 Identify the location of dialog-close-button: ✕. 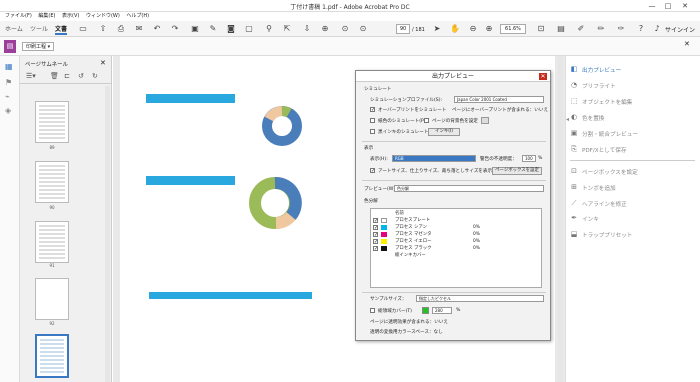
(543, 76).